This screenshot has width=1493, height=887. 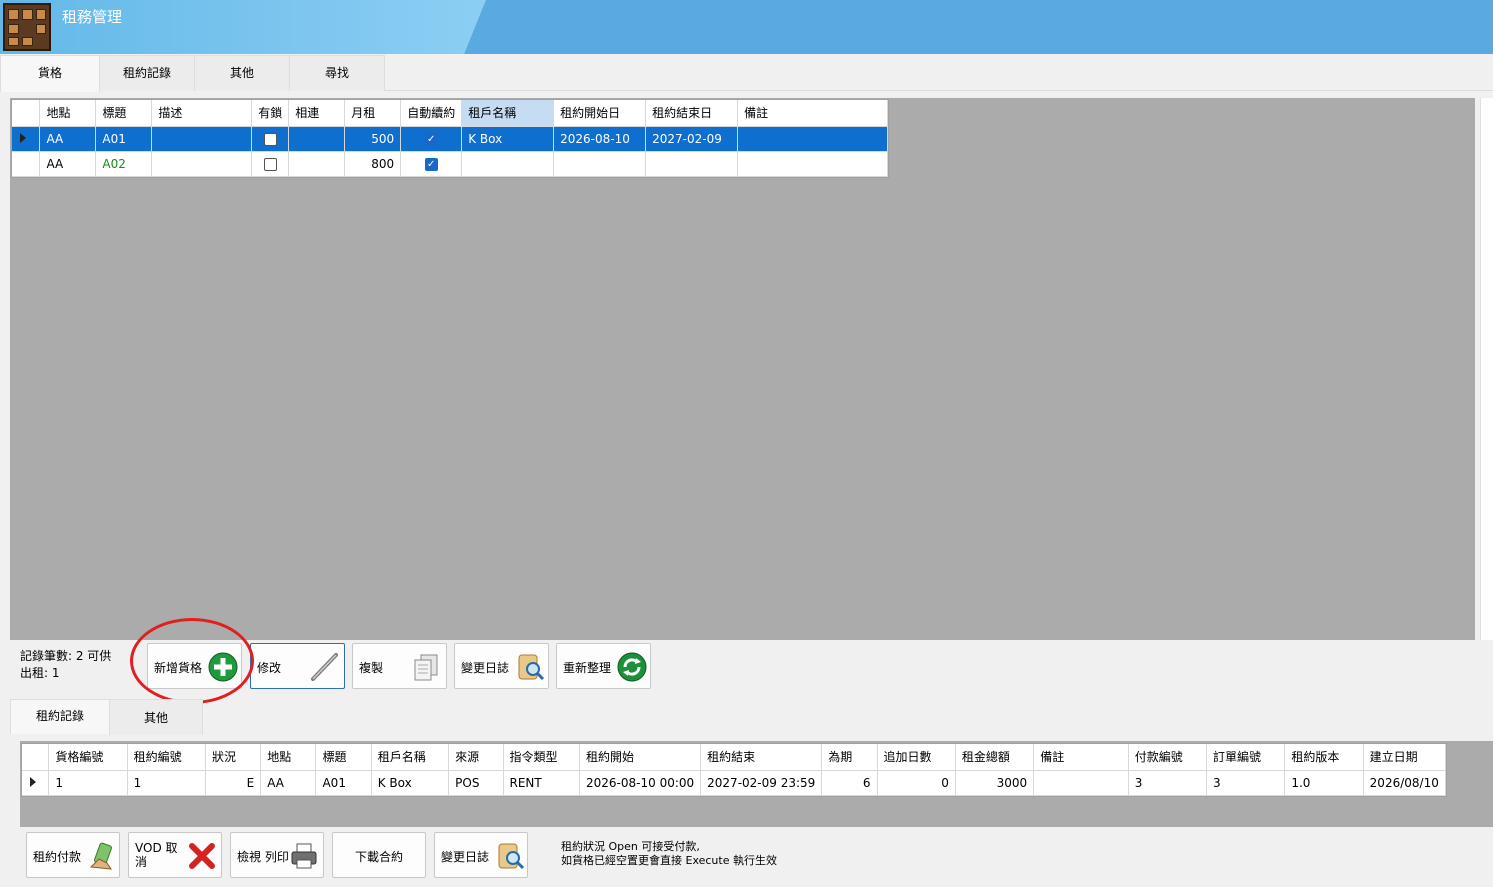 I want to click on cell-lease-no: 1, so click(x=166, y=783).